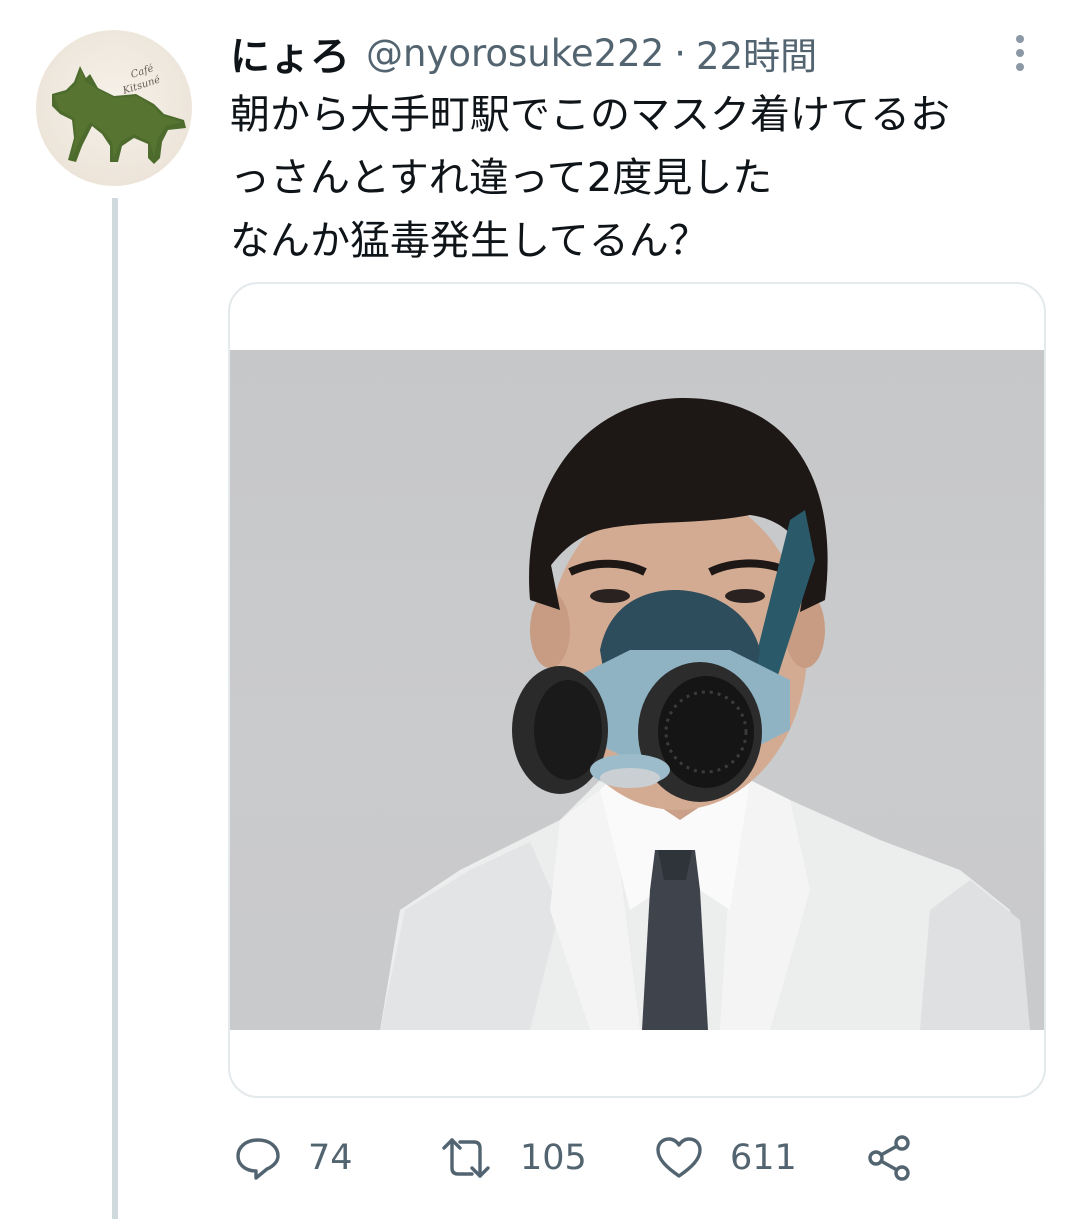 This screenshot has width=1065, height=1219. Describe the element at coordinates (141, 80) in the screenshot. I see `avatar-script-text: Café Kitsuné` at that location.